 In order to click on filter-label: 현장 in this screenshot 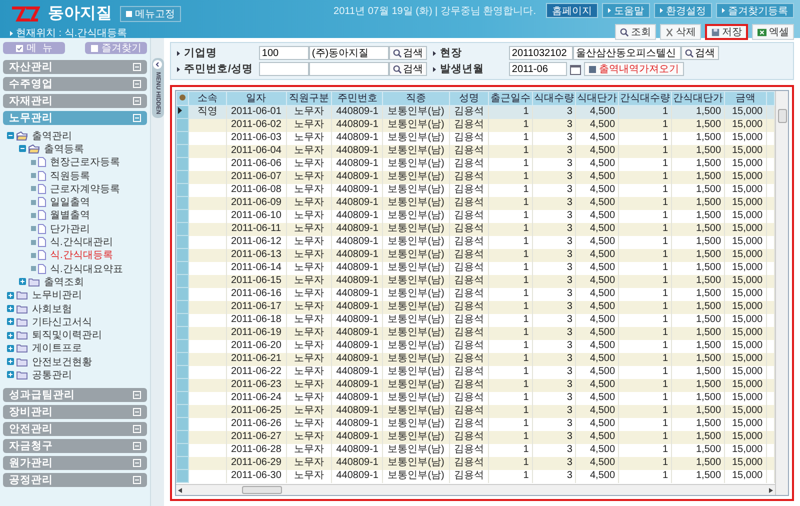, I will do `click(451, 53)`.